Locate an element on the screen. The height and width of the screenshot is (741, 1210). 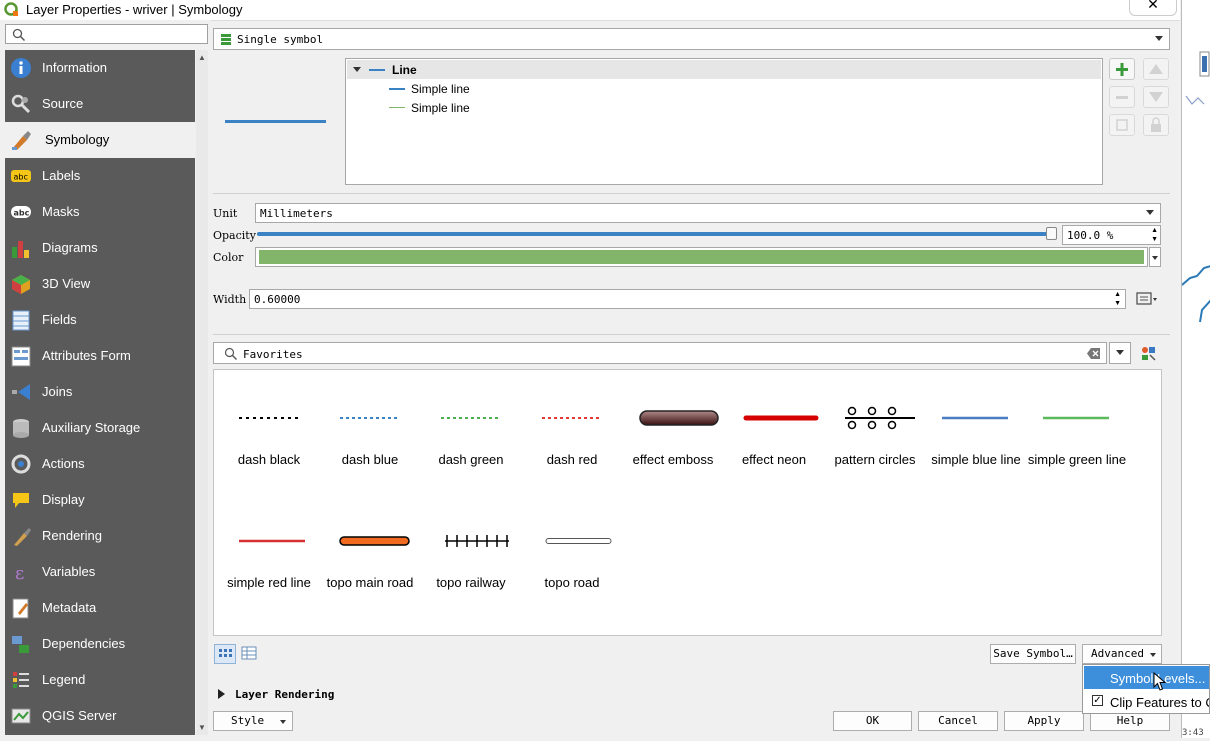
arrow-down-icon is located at coordinates (1156, 97).